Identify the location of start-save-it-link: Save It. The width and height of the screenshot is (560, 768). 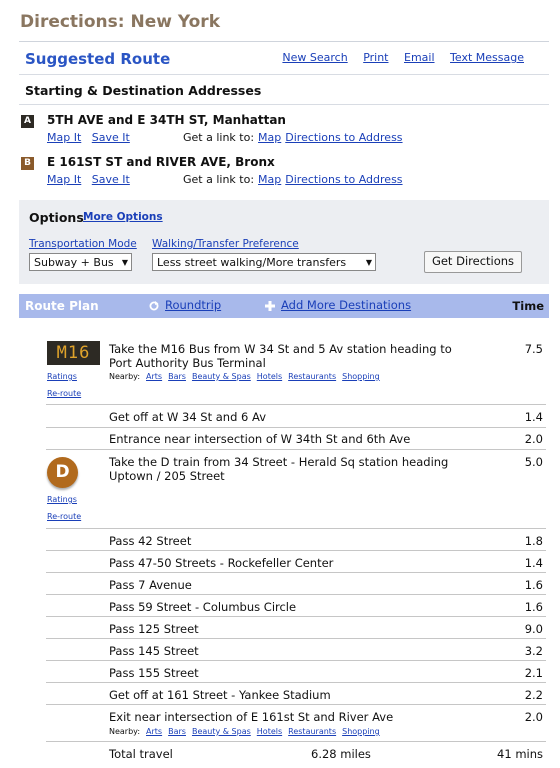
(111, 137).